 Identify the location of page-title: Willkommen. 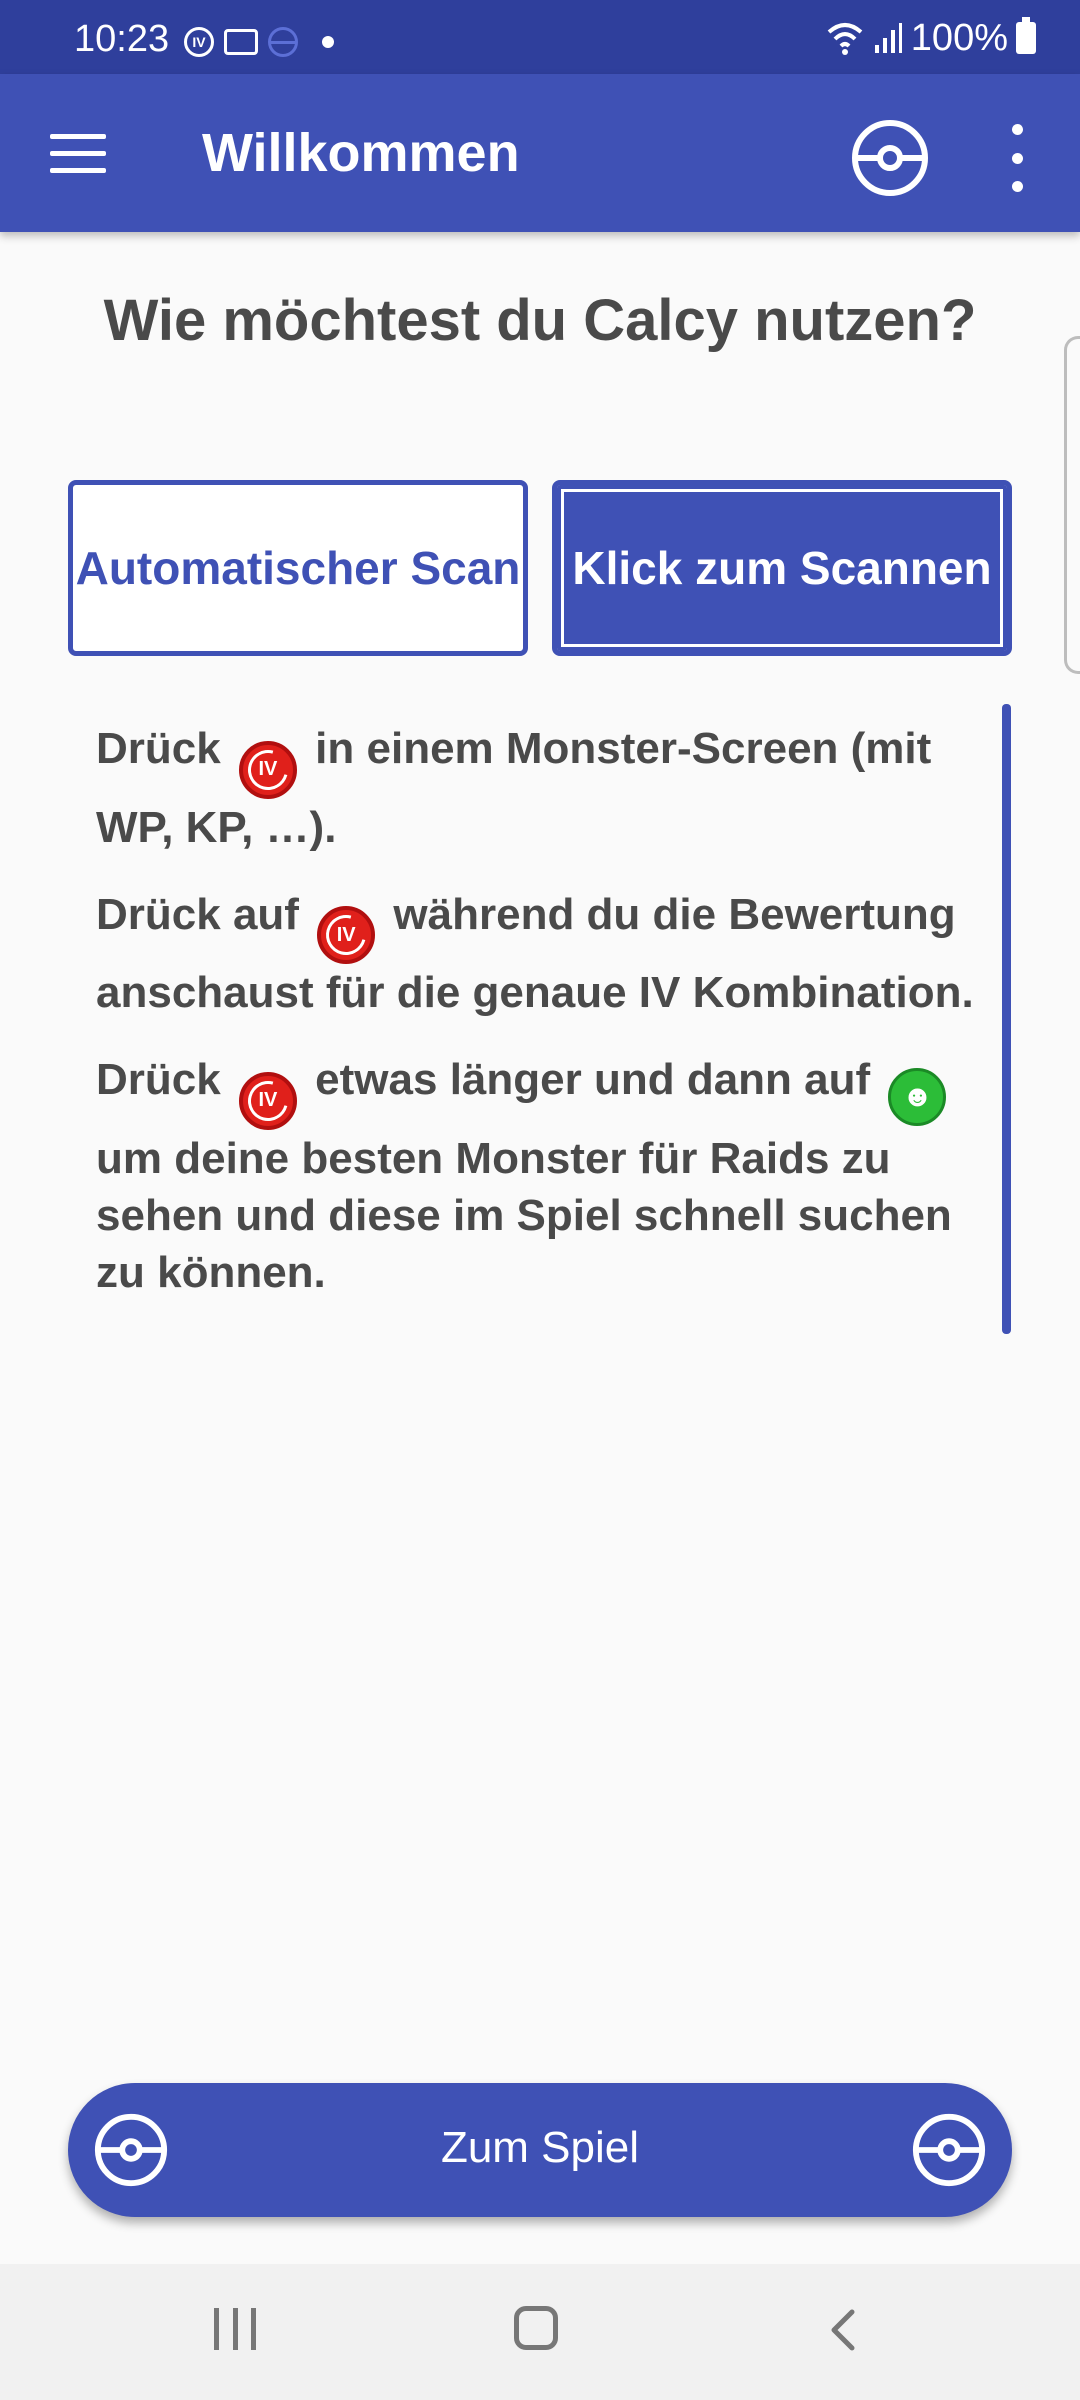
(361, 153).